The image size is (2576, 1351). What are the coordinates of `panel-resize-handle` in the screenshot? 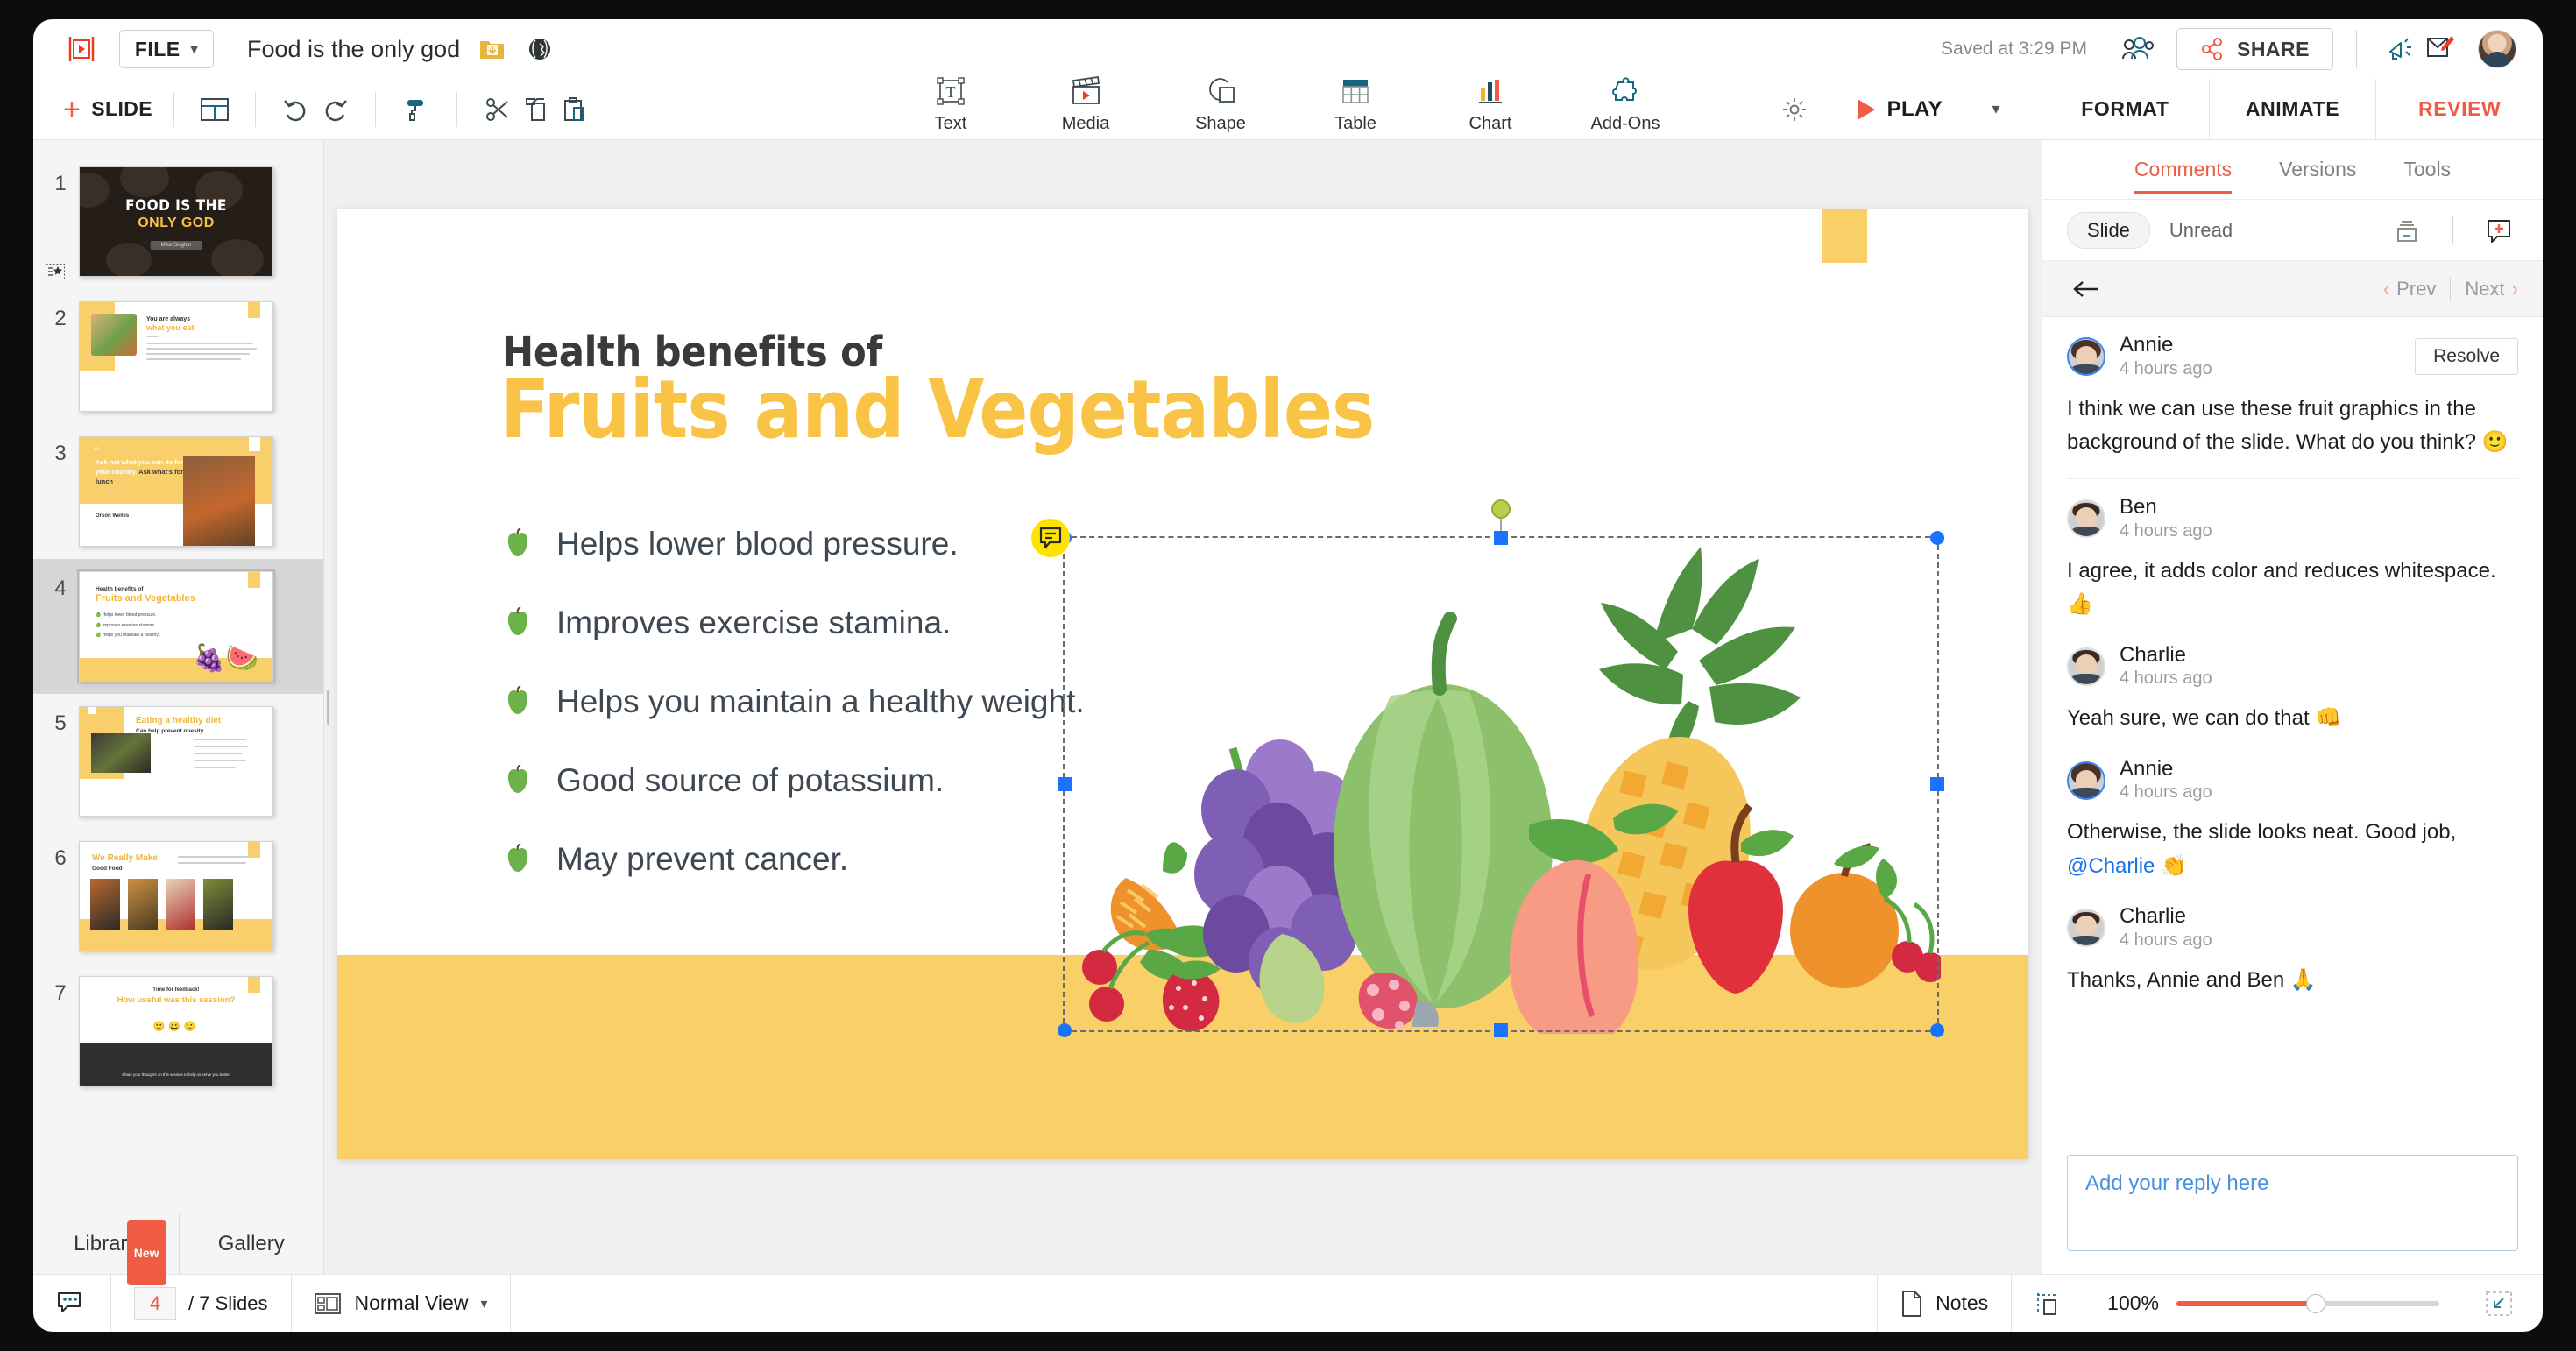 It's located at (327, 707).